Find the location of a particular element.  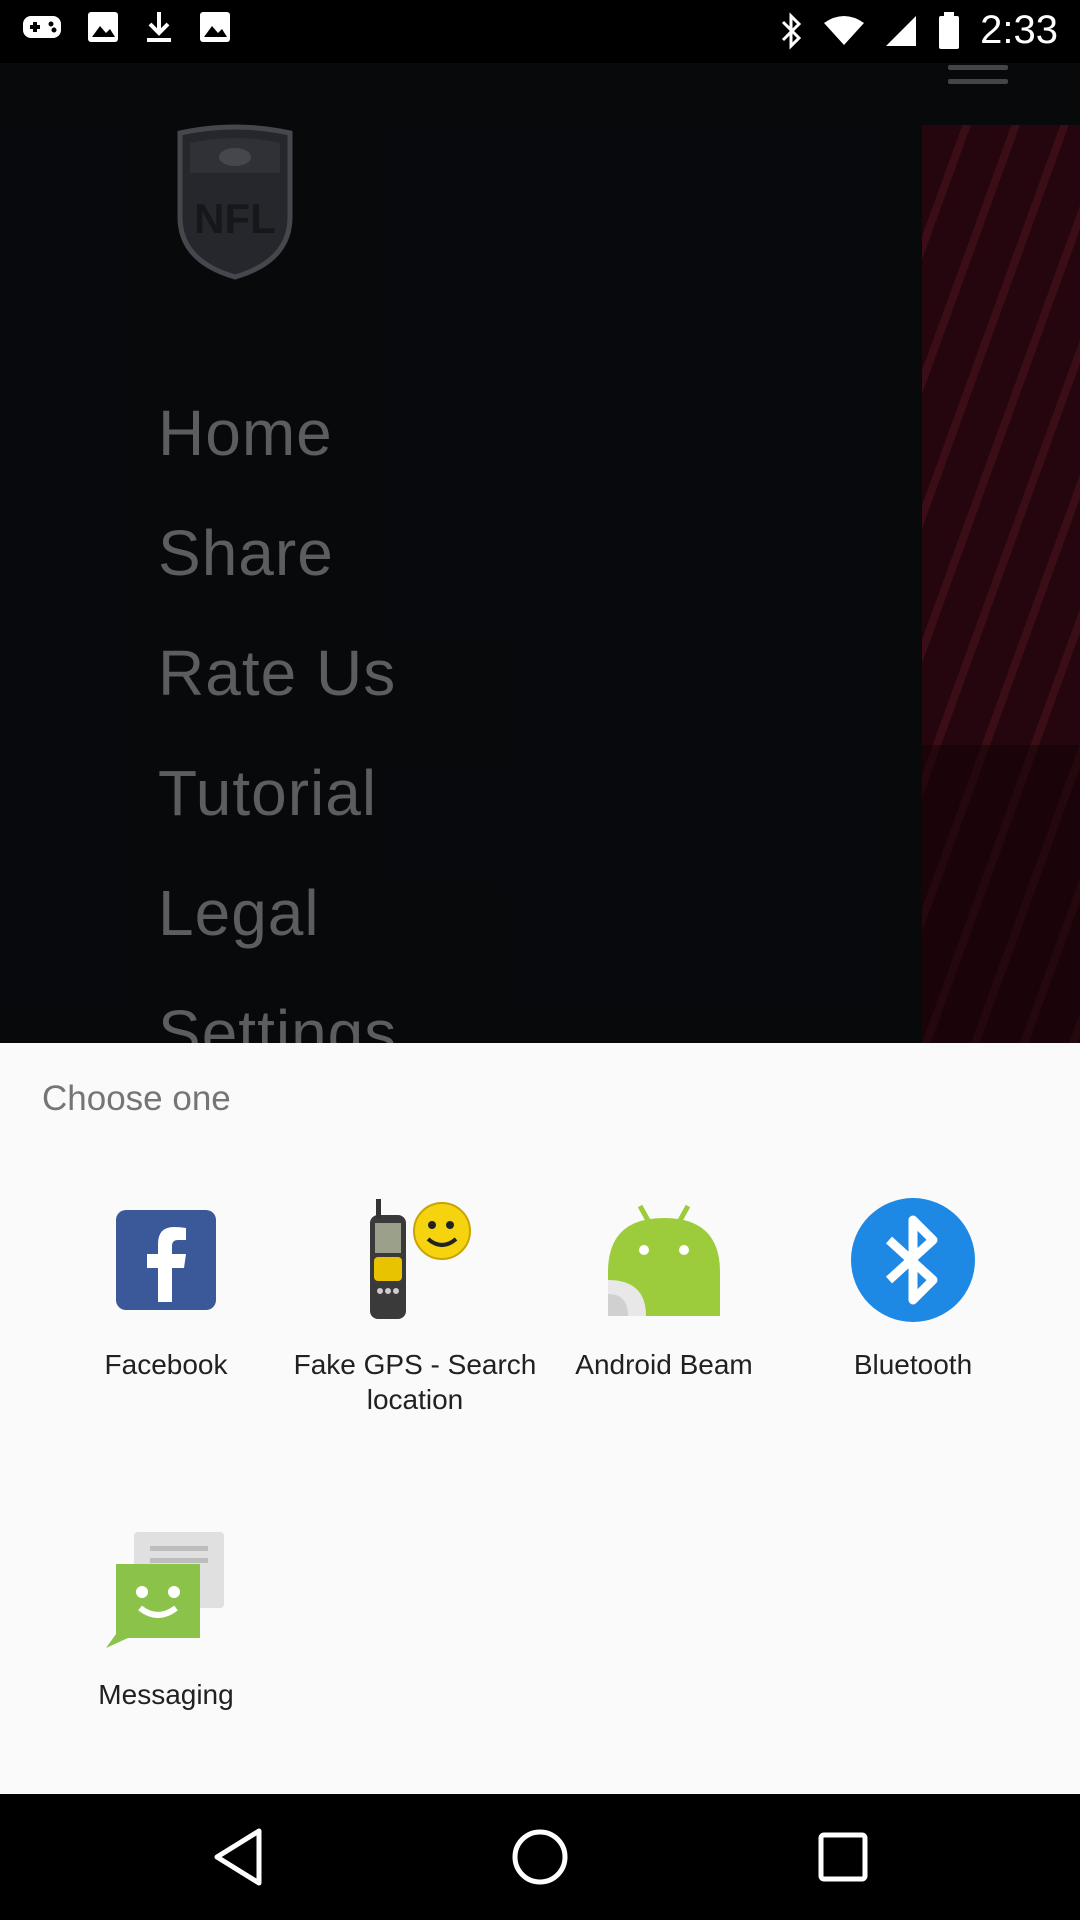

app-label: Bluetooth is located at coordinates (913, 1364).